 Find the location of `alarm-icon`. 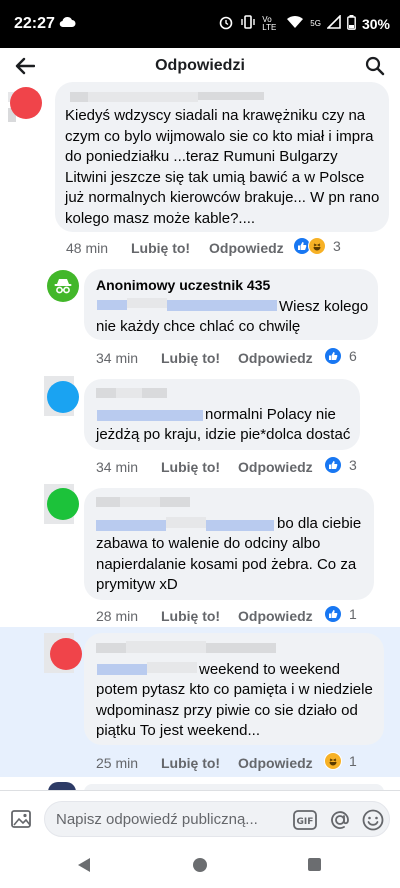

alarm-icon is located at coordinates (226, 23).